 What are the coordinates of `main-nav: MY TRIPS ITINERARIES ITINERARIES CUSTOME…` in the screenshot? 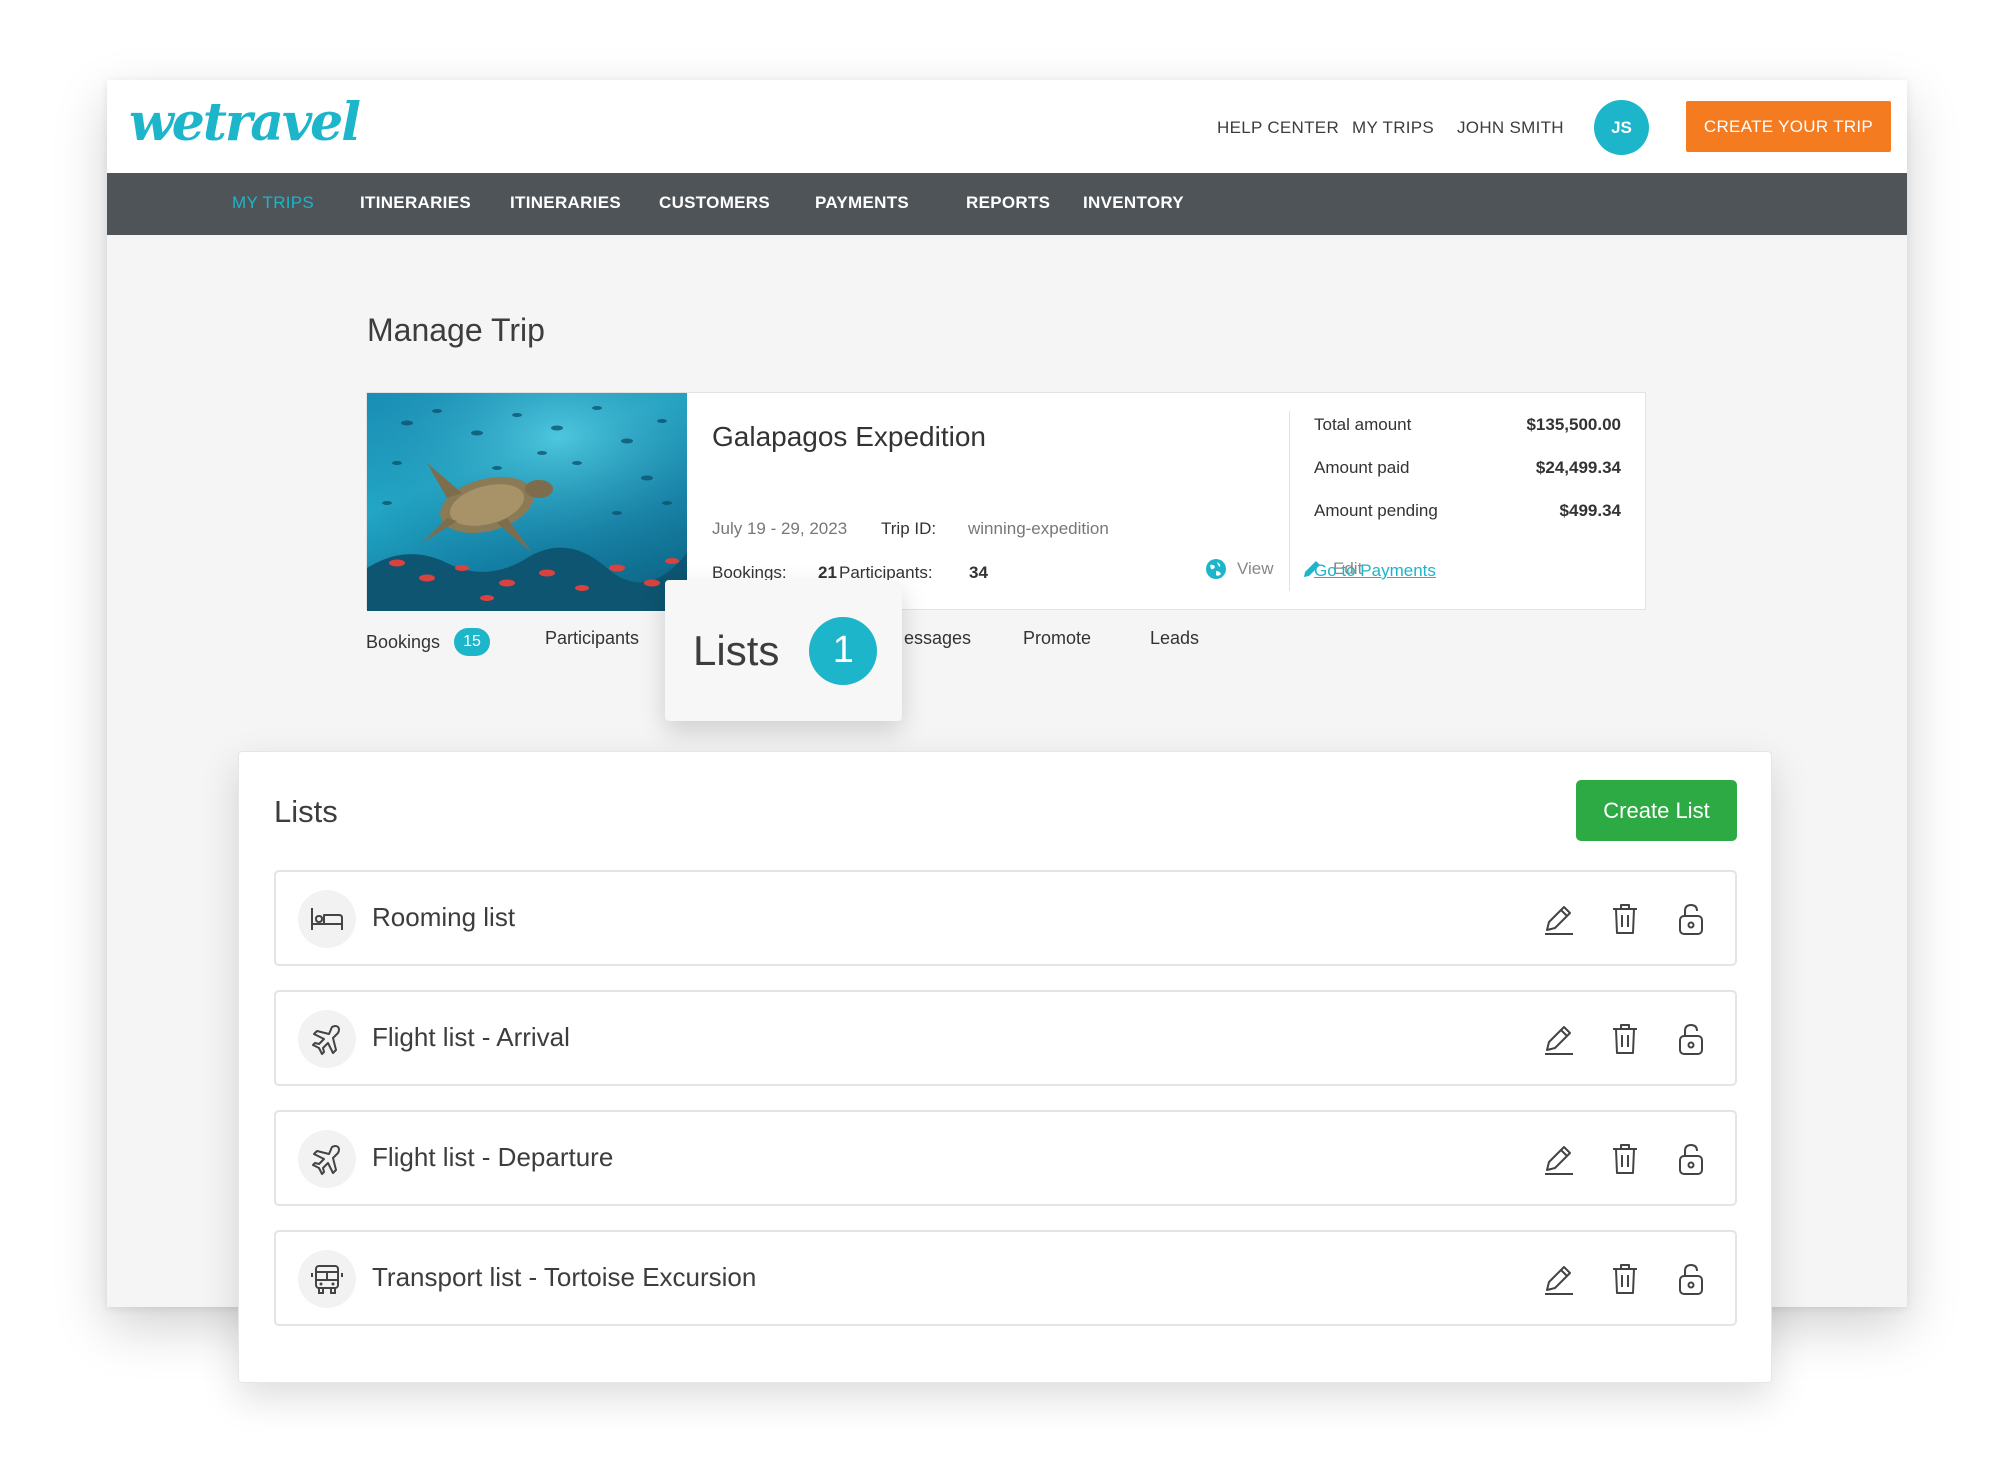 It's located at (1007, 204).